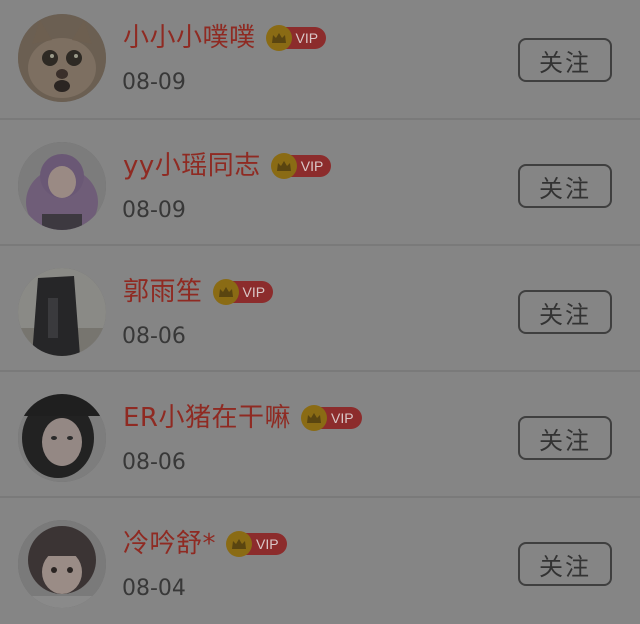 This screenshot has width=640, height=624. What do you see at coordinates (154, 588) in the screenshot?
I see `follow-date: 08-04` at bounding box center [154, 588].